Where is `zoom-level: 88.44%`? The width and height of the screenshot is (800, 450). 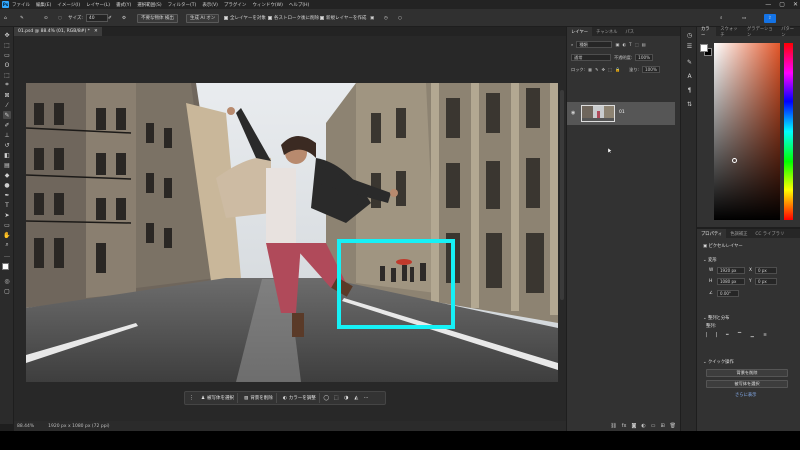
zoom-level: 88.44% is located at coordinates (25, 426).